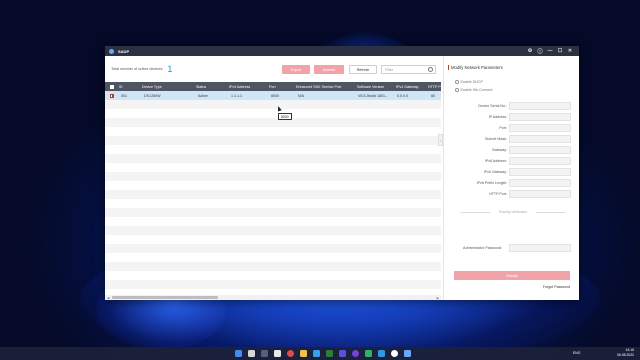 Image resolution: width=640 pixels, height=360 pixels. What do you see at coordinates (264, 353) in the screenshot?
I see `task-view-icon` at bounding box center [264, 353].